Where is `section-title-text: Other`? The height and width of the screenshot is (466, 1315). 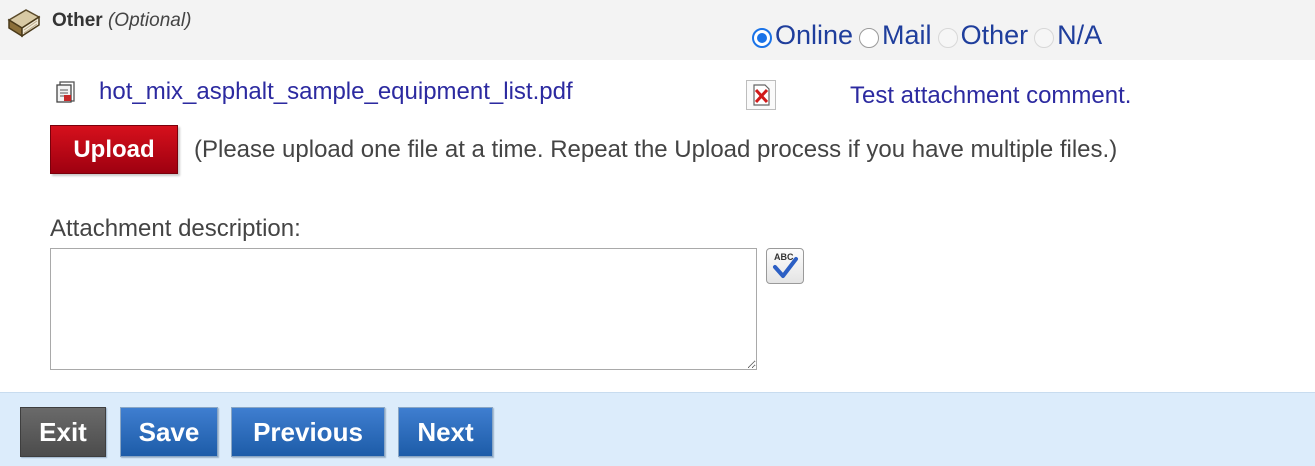
section-title-text: Other is located at coordinates (77, 20).